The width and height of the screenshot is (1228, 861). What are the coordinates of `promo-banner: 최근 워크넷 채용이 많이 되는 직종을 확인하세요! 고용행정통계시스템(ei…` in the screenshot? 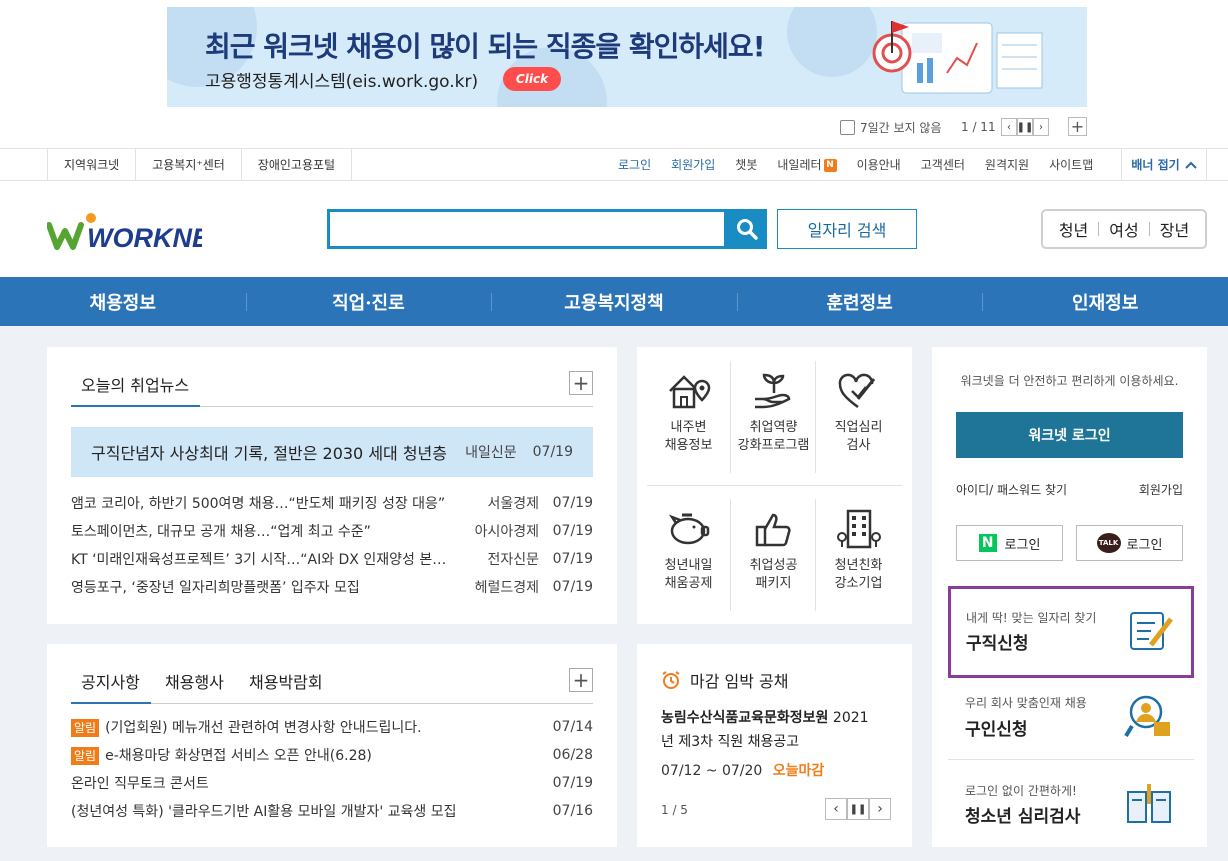 It's located at (627, 57).